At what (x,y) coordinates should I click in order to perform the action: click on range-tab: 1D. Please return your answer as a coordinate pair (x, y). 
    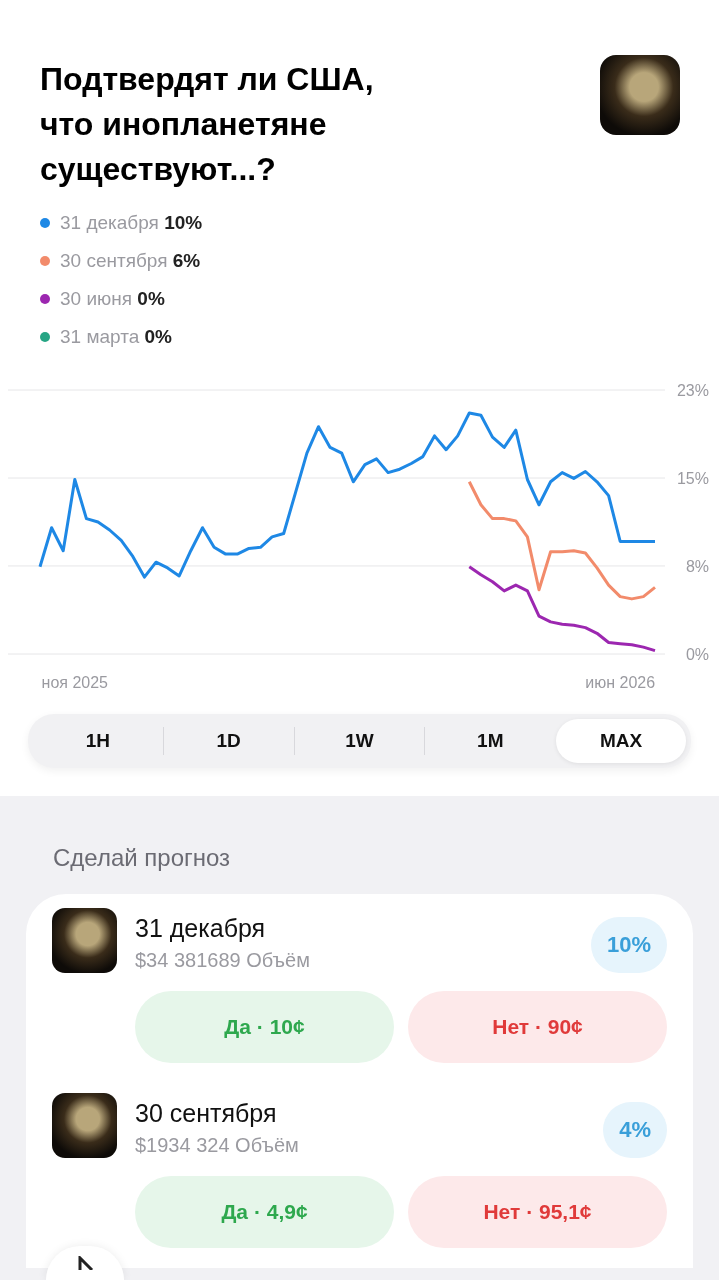
    Looking at the image, I should click on (228, 741).